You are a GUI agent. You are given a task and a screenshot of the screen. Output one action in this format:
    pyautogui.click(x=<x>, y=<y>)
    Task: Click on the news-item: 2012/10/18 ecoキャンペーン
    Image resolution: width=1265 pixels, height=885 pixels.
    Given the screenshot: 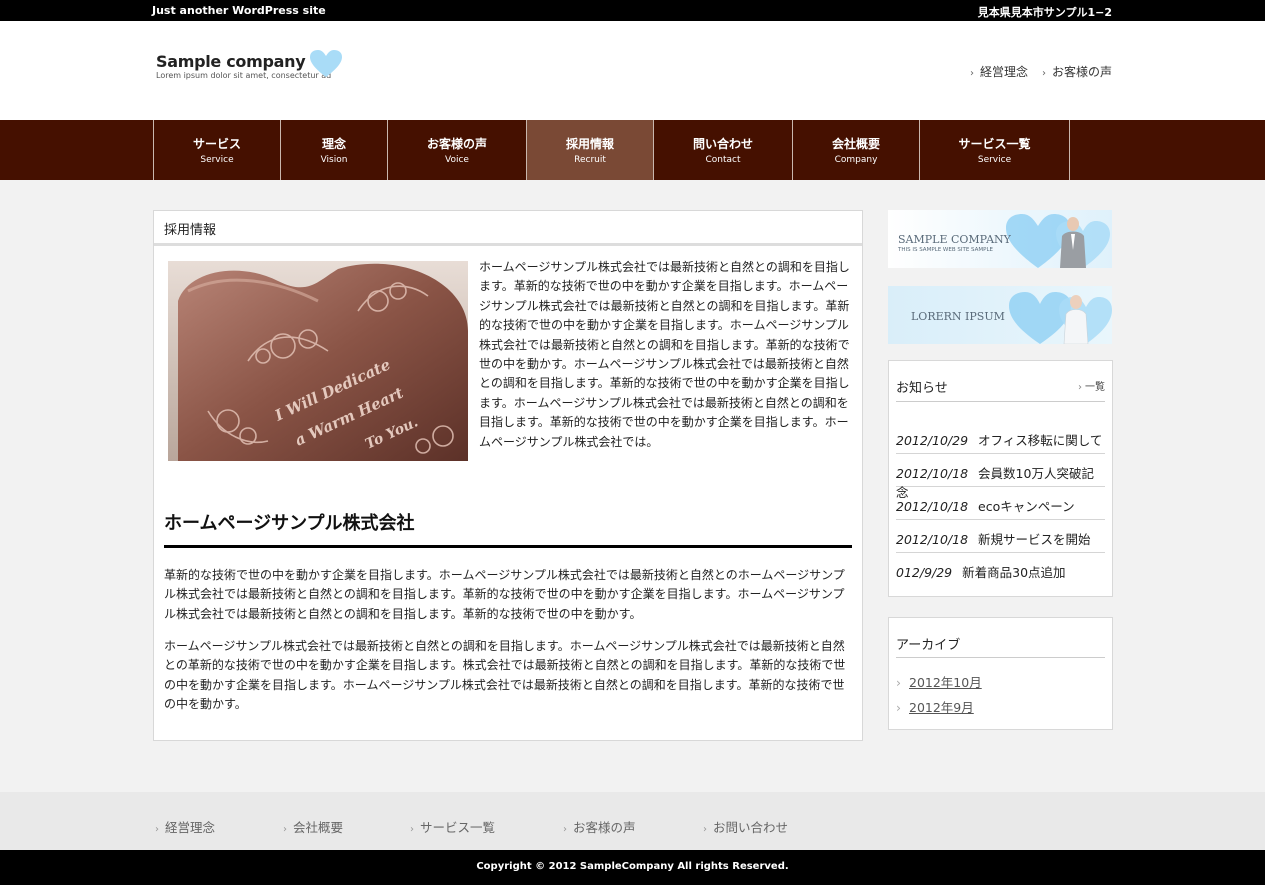 What is the action you would take?
    pyautogui.click(x=1000, y=503)
    